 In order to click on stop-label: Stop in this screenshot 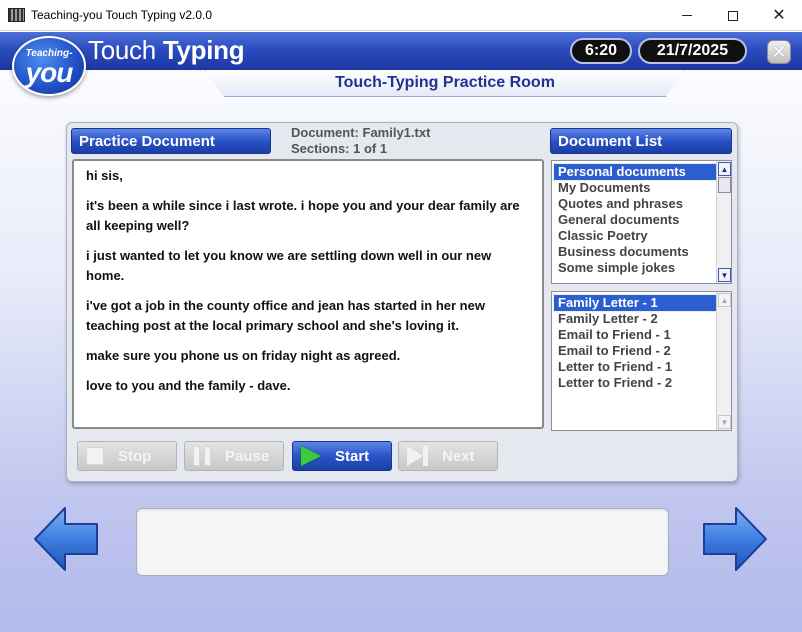, I will do `click(135, 456)`.